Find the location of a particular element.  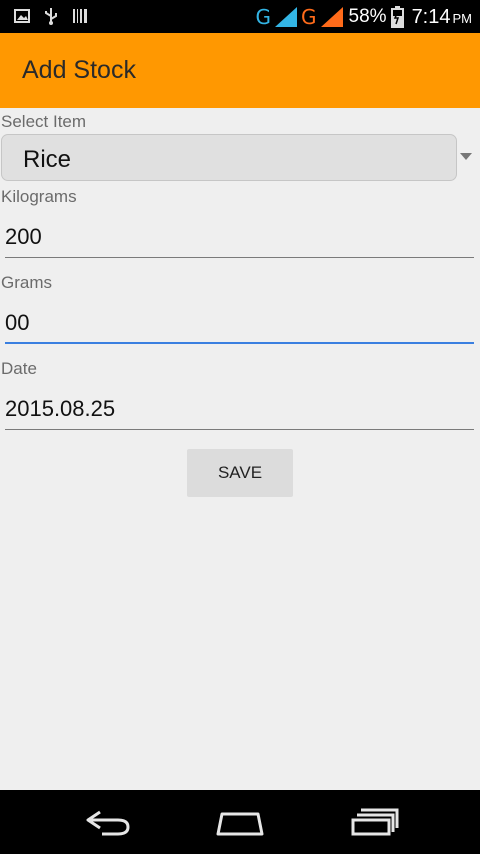

network-type-1: G is located at coordinates (263, 17).